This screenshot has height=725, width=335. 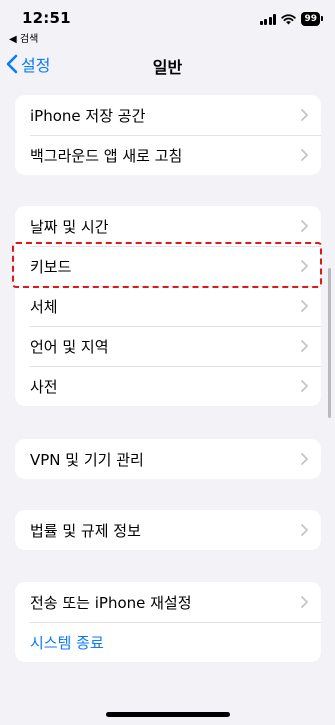 I want to click on settings-group-legal: 법률 및 규제 정보, so click(x=168, y=530).